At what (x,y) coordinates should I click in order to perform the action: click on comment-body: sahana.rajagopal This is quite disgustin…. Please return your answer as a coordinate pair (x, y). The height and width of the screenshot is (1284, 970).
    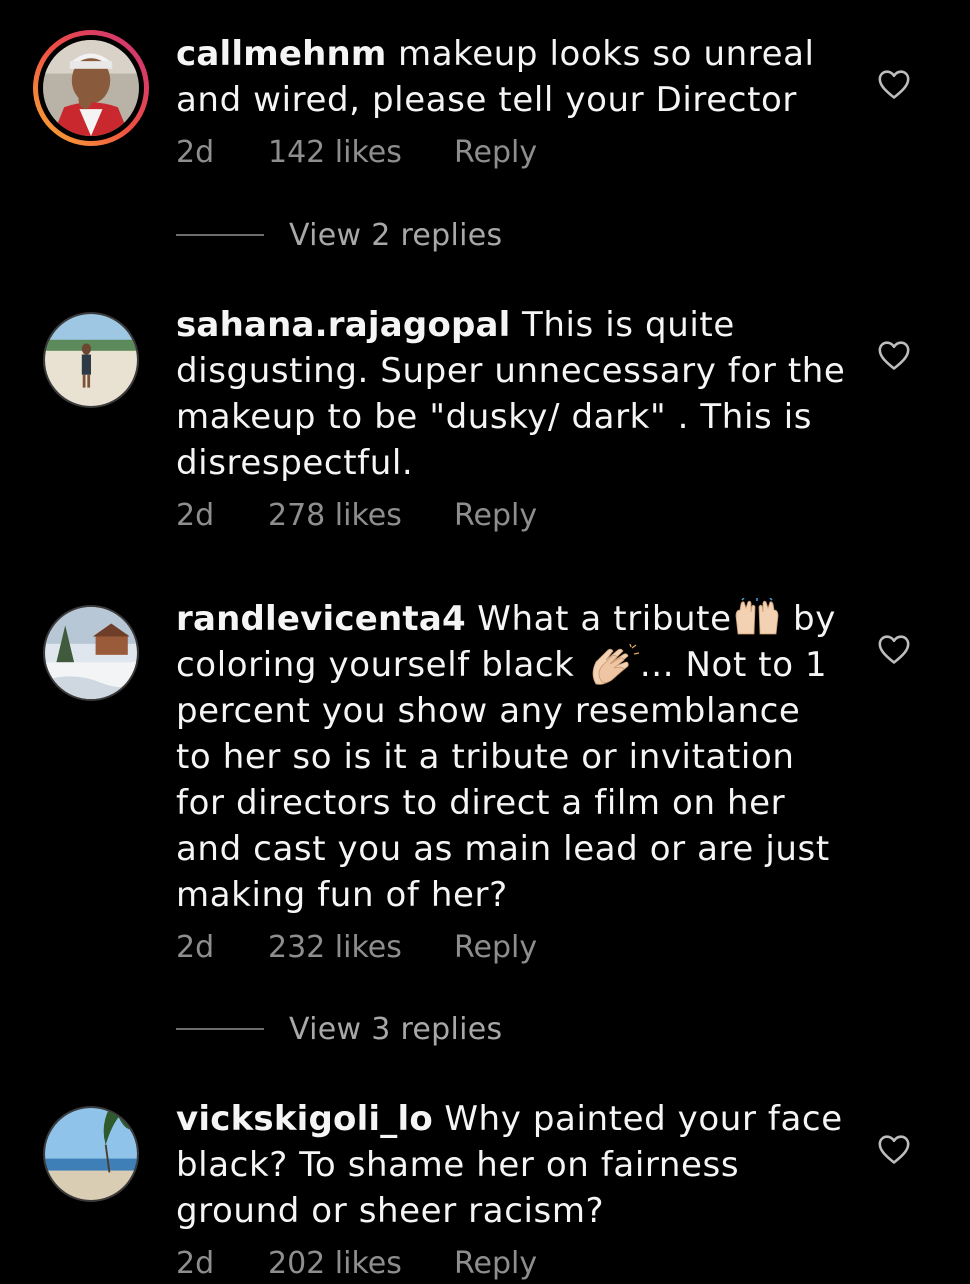
    Looking at the image, I should click on (511, 419).